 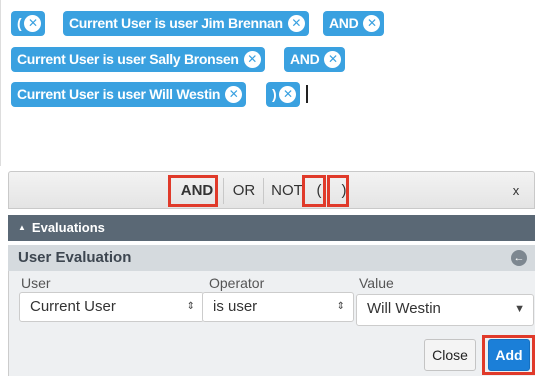 I want to click on user-select-value: Current User, so click(x=73, y=306).